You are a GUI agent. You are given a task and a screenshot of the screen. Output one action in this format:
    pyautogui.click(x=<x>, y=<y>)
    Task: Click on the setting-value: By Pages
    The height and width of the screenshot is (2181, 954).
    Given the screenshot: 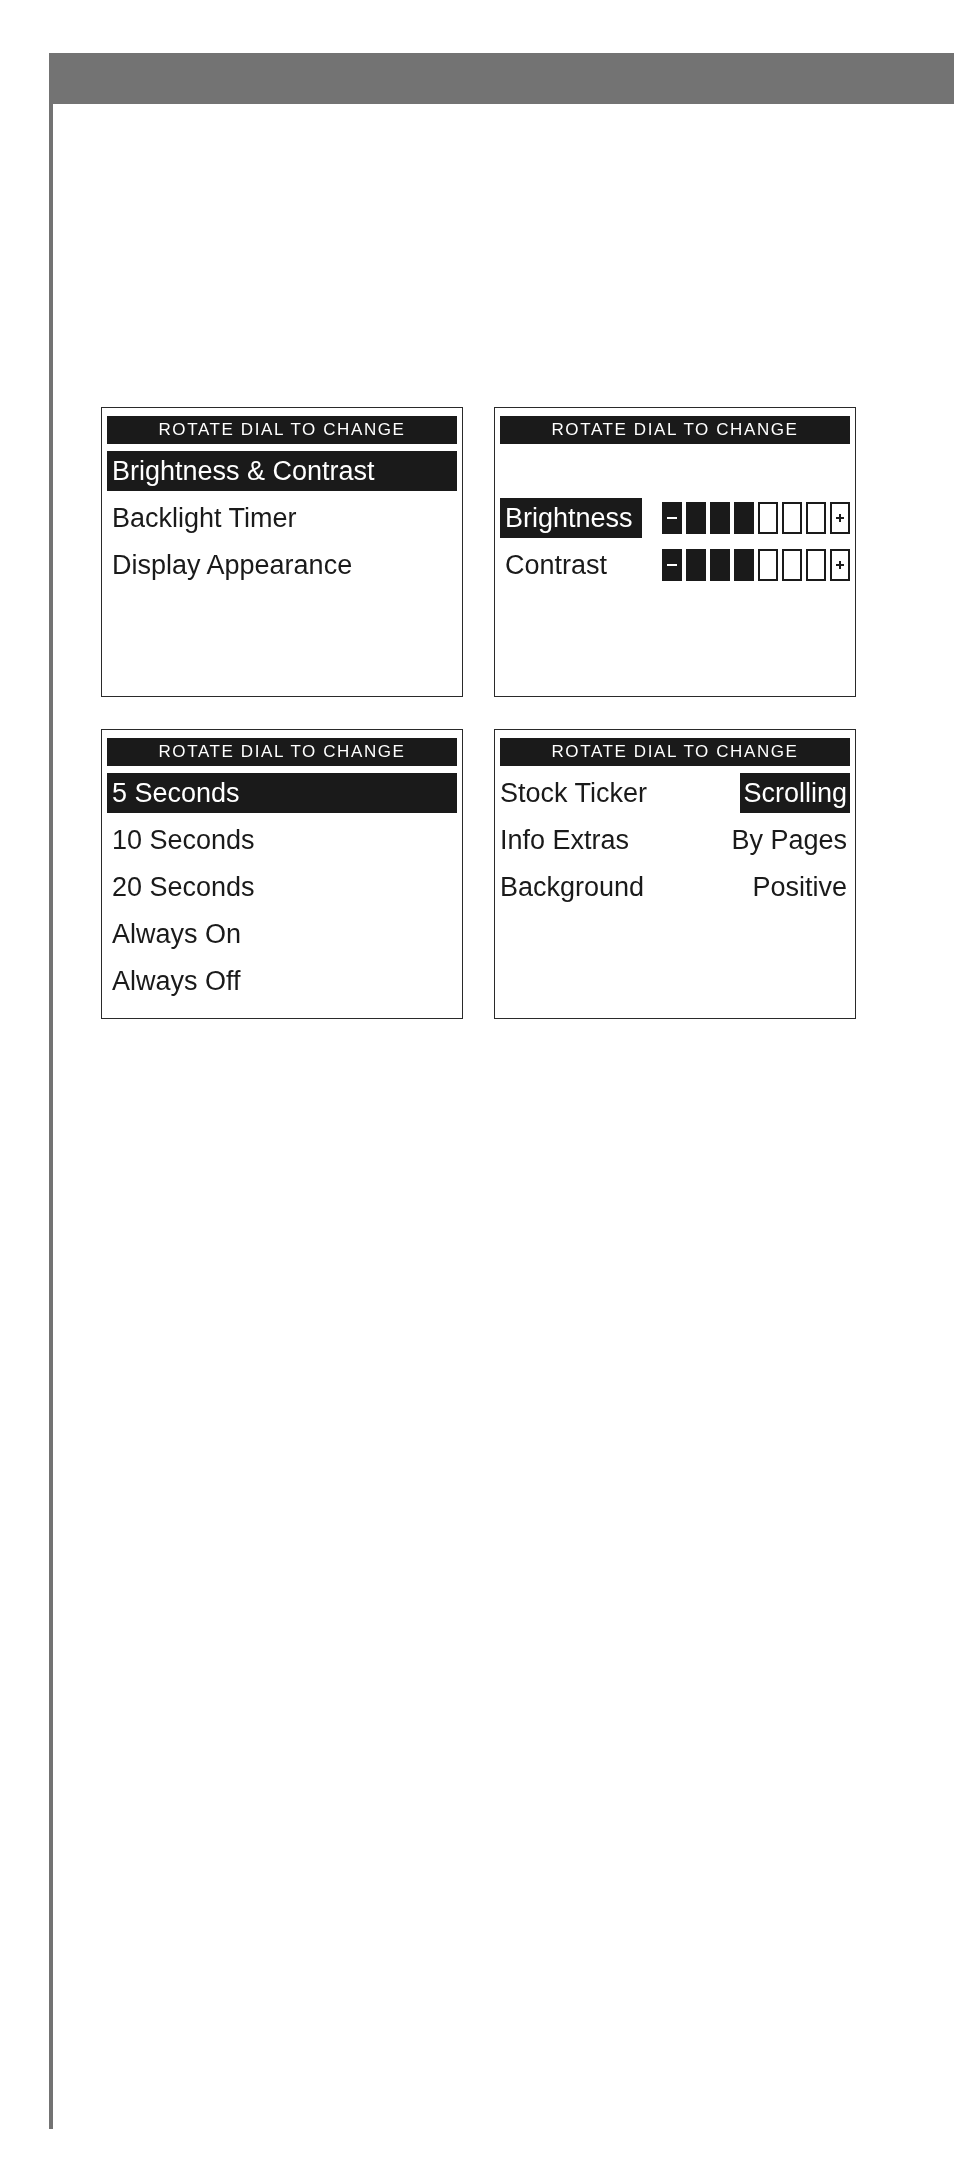 What is the action you would take?
    pyautogui.click(x=789, y=840)
    